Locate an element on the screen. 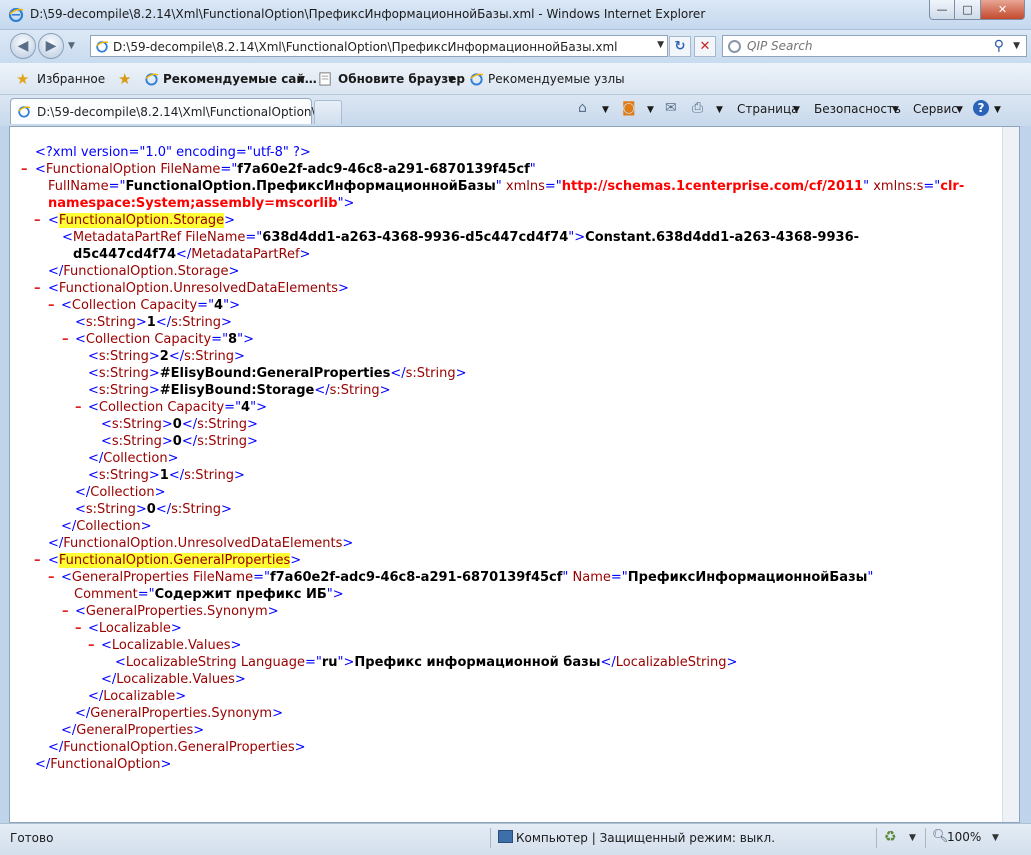 This screenshot has height=855, width=1031. favorite-item-update-browser: Обновите браузер is located at coordinates (401, 79).